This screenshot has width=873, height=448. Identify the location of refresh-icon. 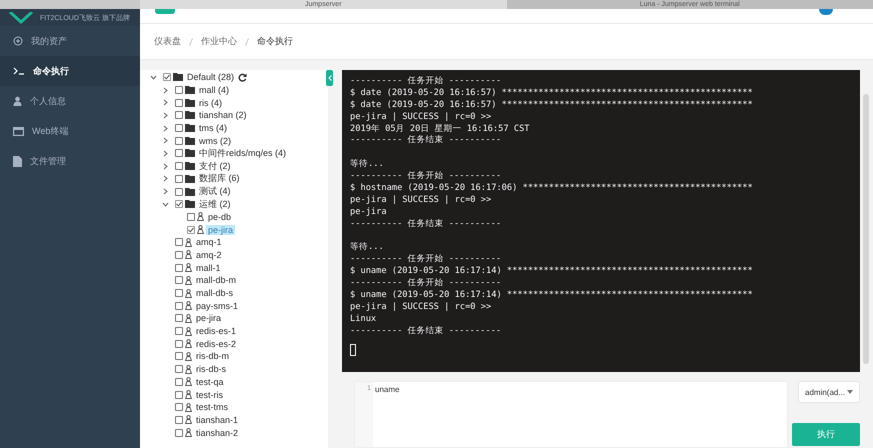
(243, 77).